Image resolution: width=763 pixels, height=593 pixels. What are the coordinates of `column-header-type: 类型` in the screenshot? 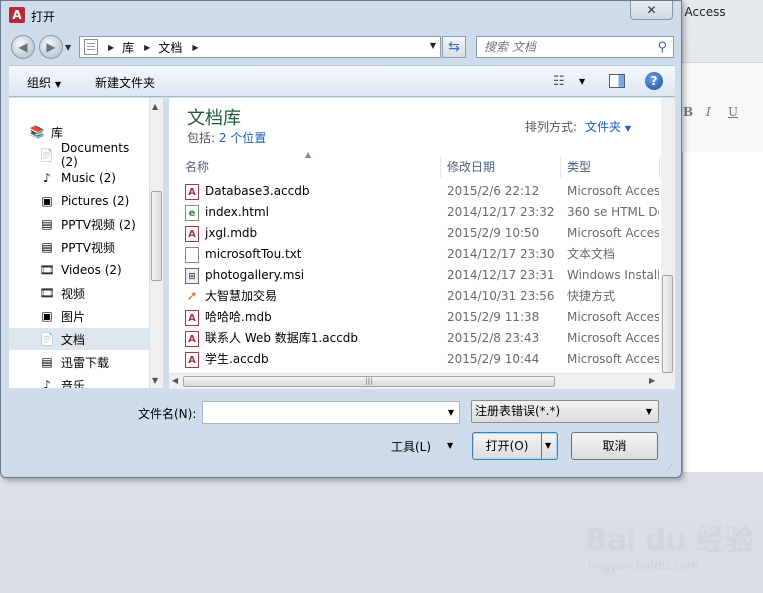 It's located at (579, 167).